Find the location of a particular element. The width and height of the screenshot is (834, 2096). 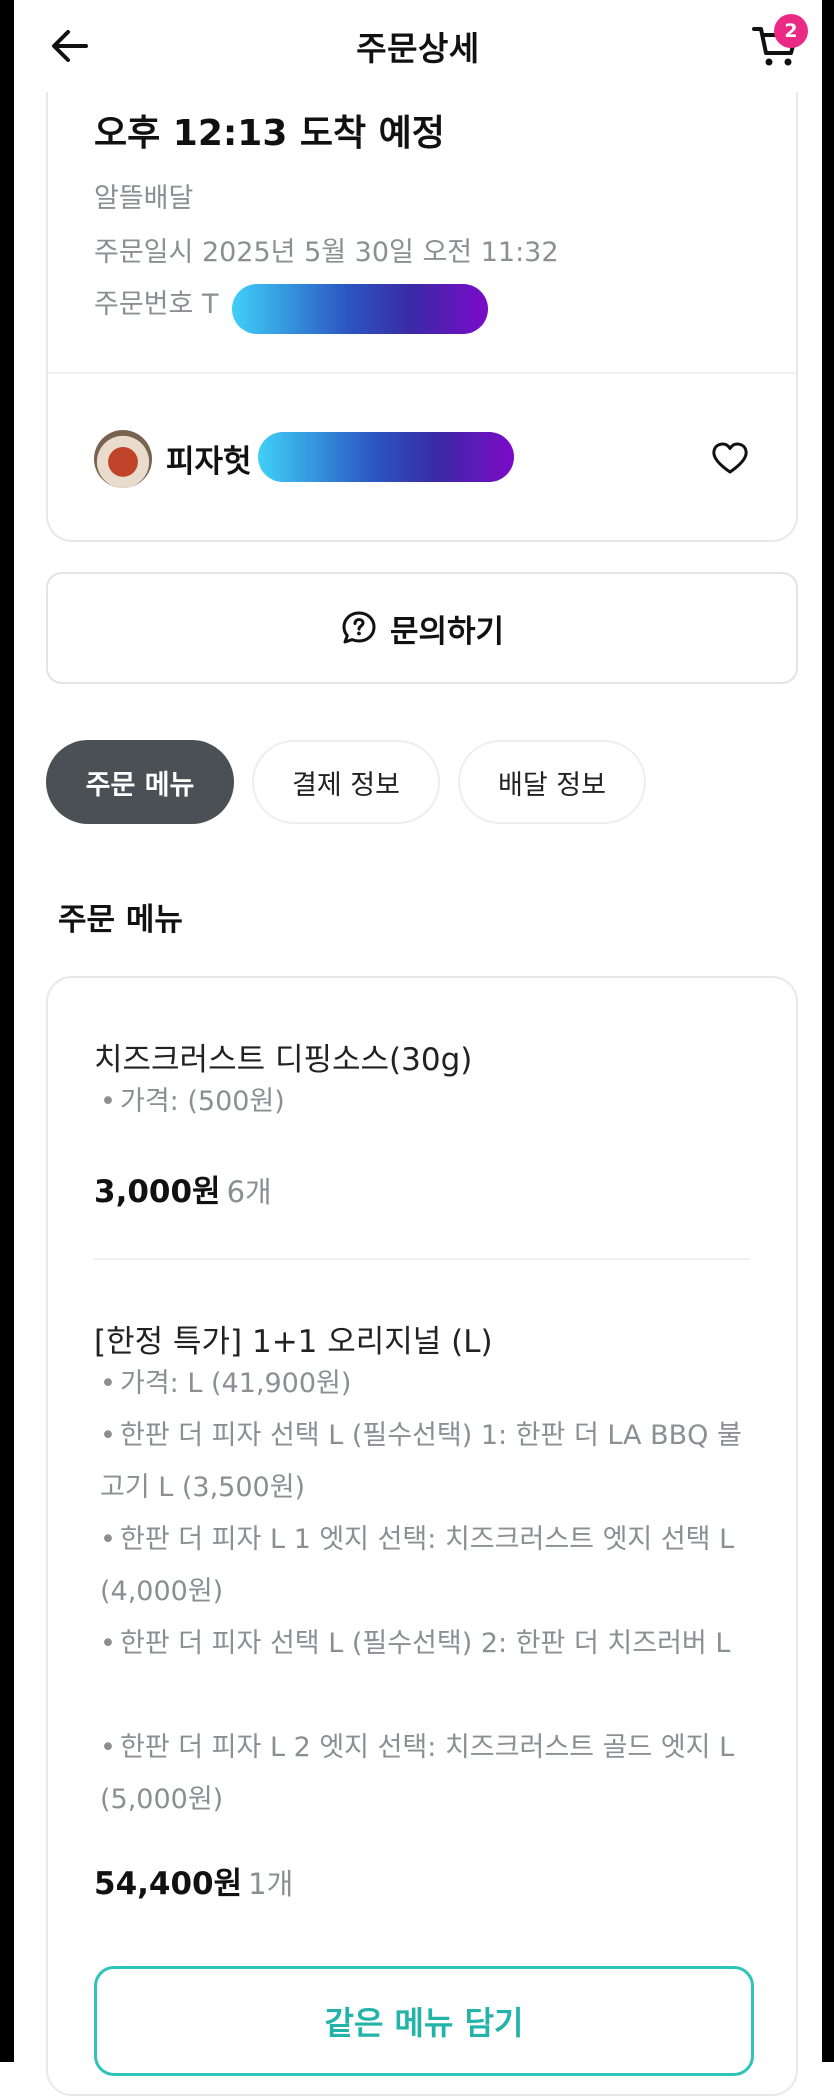

store-thumbnail is located at coordinates (123, 459).